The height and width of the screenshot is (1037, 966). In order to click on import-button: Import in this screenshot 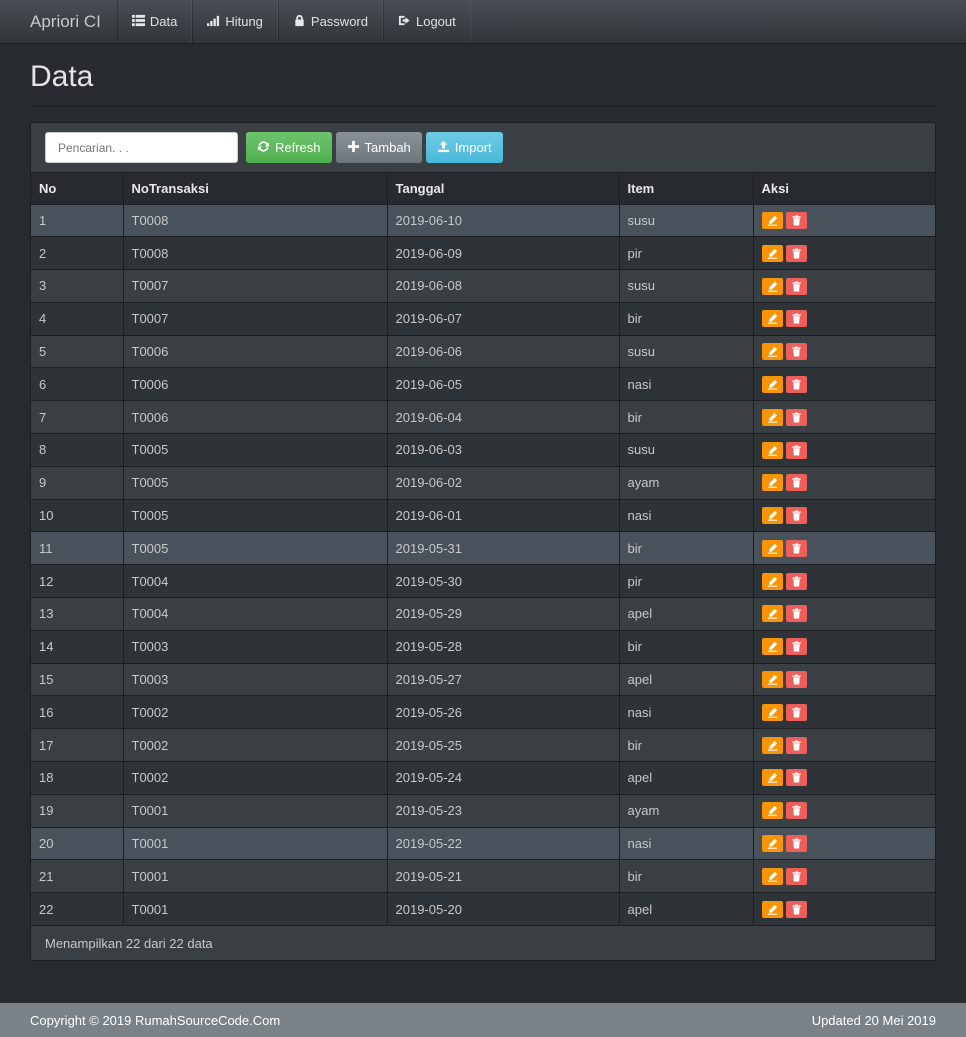, I will do `click(464, 147)`.